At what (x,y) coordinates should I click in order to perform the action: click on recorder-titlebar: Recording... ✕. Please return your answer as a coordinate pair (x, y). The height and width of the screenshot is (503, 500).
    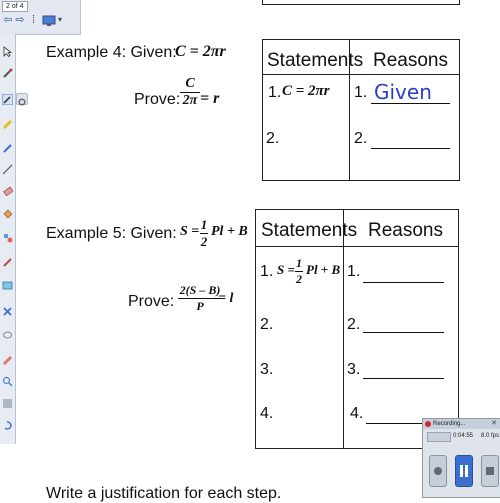
    Looking at the image, I should click on (461, 424).